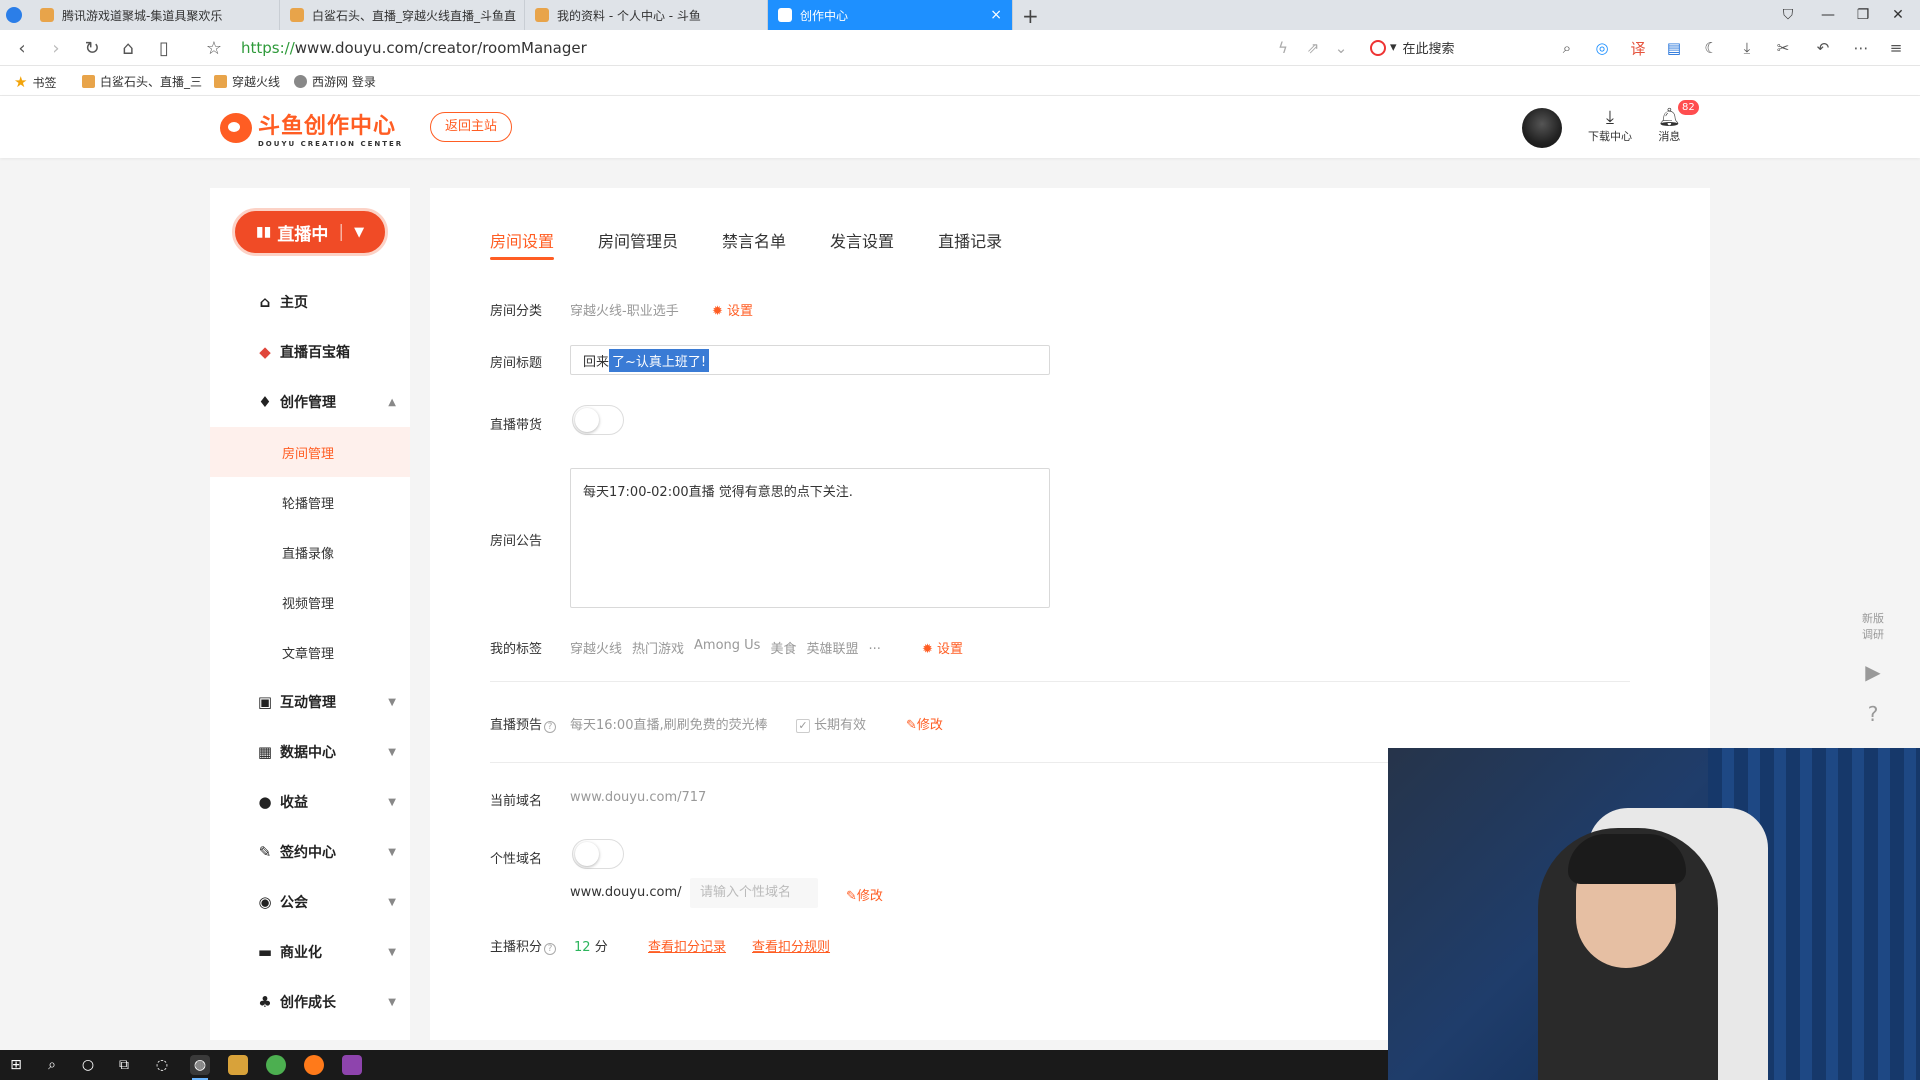  What do you see at coordinates (92, 48) in the screenshot?
I see `reload-icon: ↻` at bounding box center [92, 48].